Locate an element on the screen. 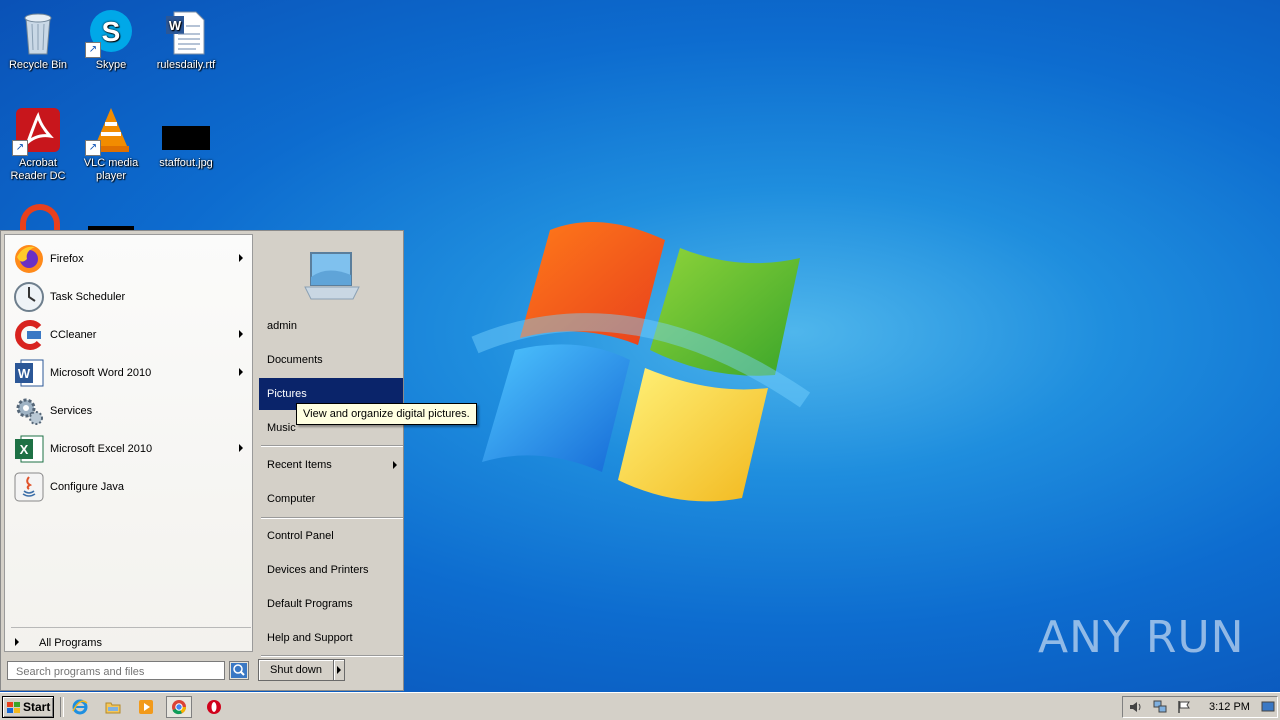 This screenshot has width=1280, height=720. program-label: Microsoft Excel 2010 is located at coordinates (101, 449).